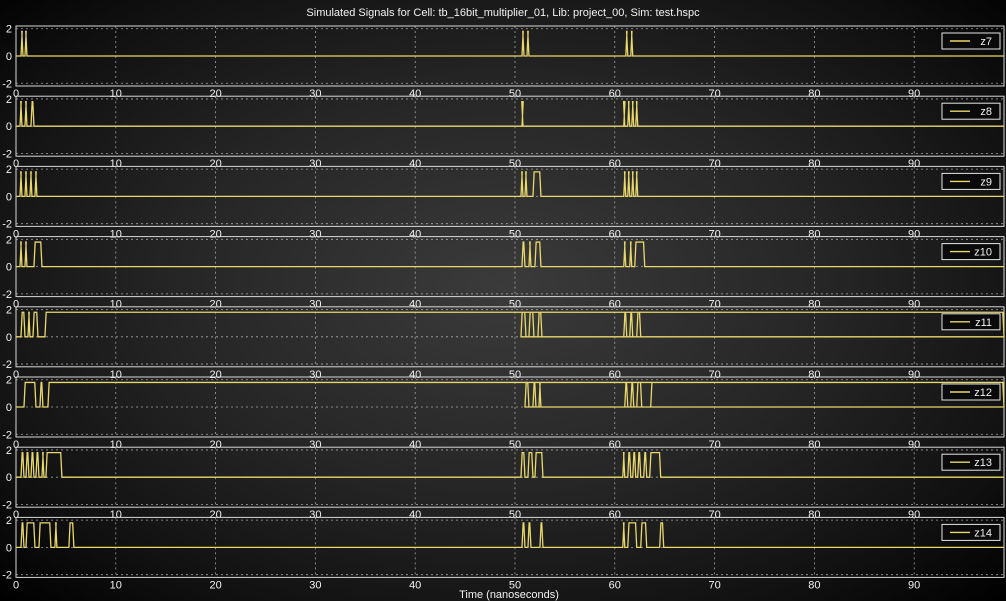  What do you see at coordinates (503, 343) in the screenshot?
I see `signal-panel-z11: 0 10 20 30 40 50 60 70 80 9020-2z11` at bounding box center [503, 343].